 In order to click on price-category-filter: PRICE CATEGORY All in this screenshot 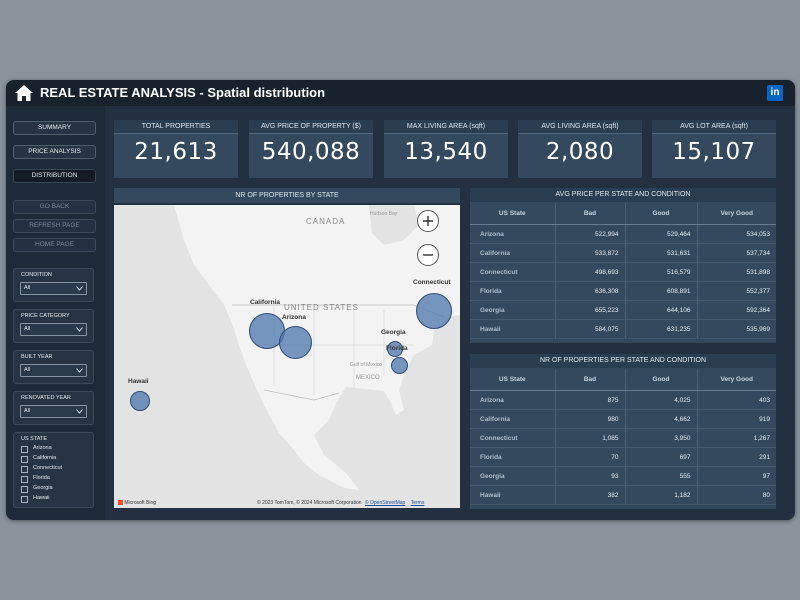, I will do `click(53, 326)`.